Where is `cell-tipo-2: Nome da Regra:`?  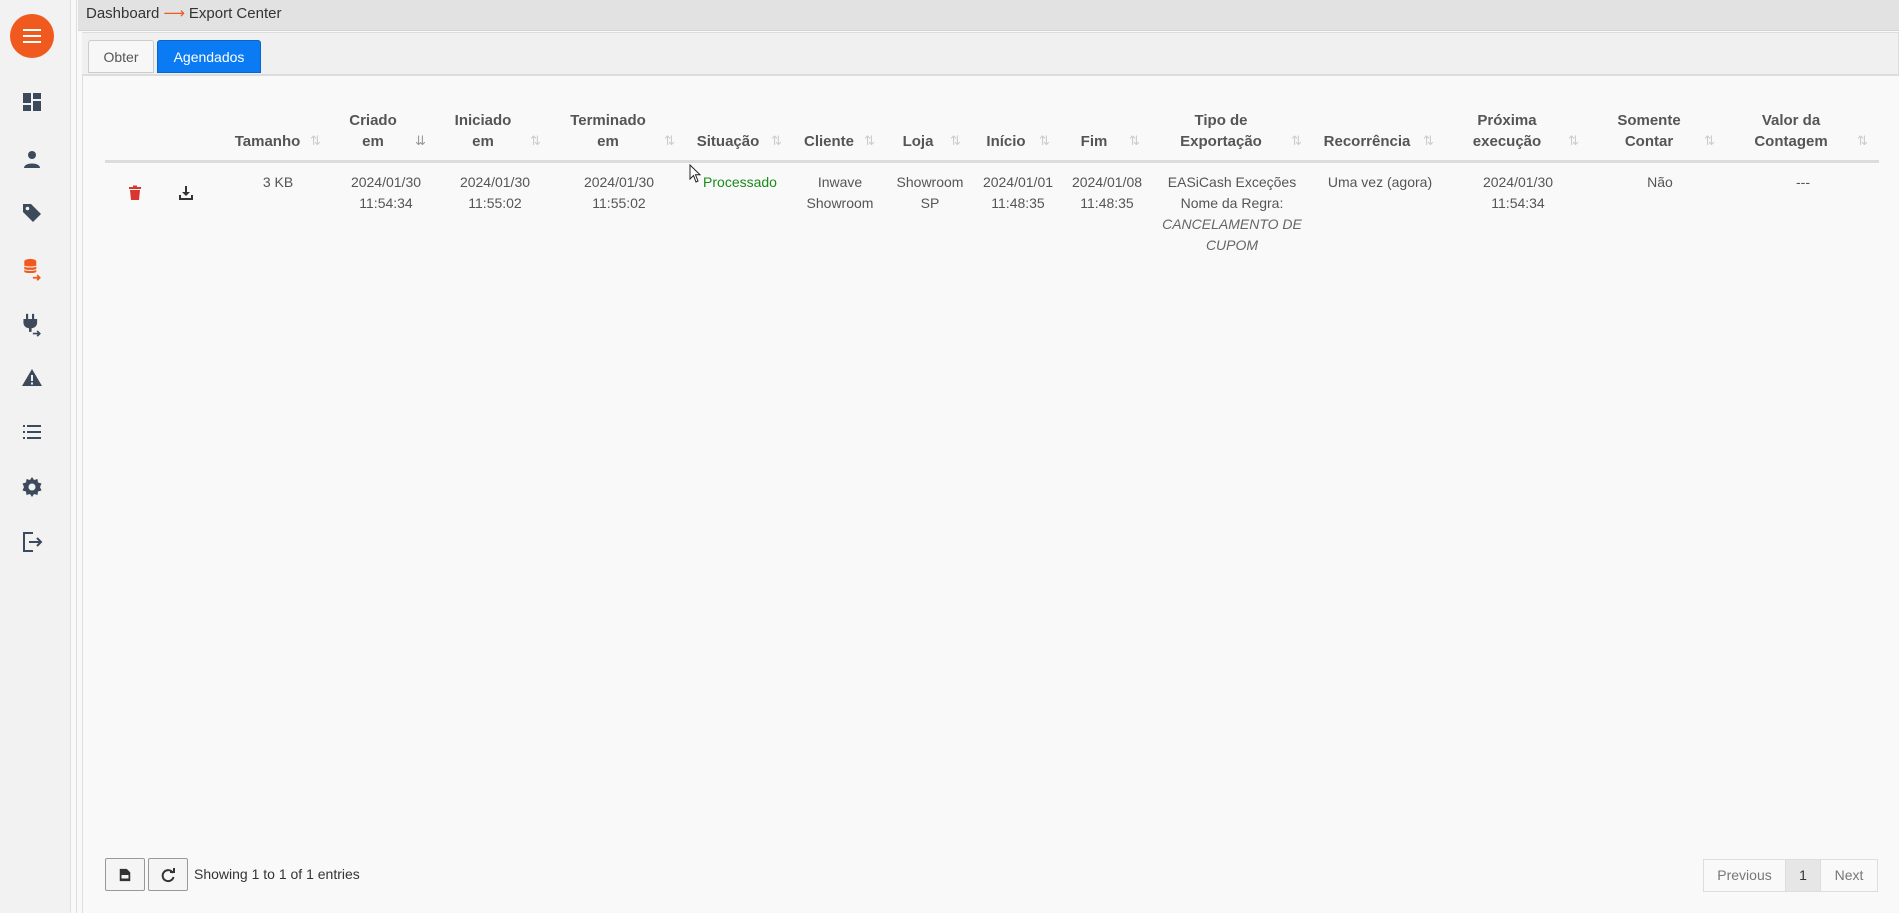
cell-tipo-2: Nome da Regra: is located at coordinates (1232, 203).